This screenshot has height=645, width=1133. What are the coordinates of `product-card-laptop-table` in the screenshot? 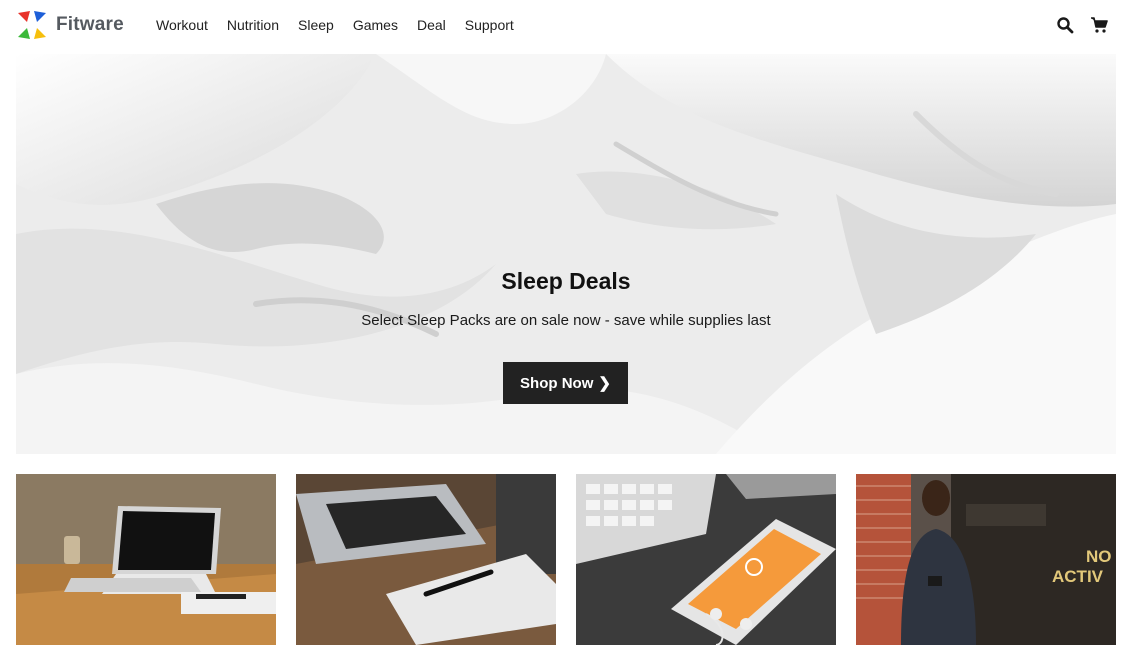 It's located at (146, 559).